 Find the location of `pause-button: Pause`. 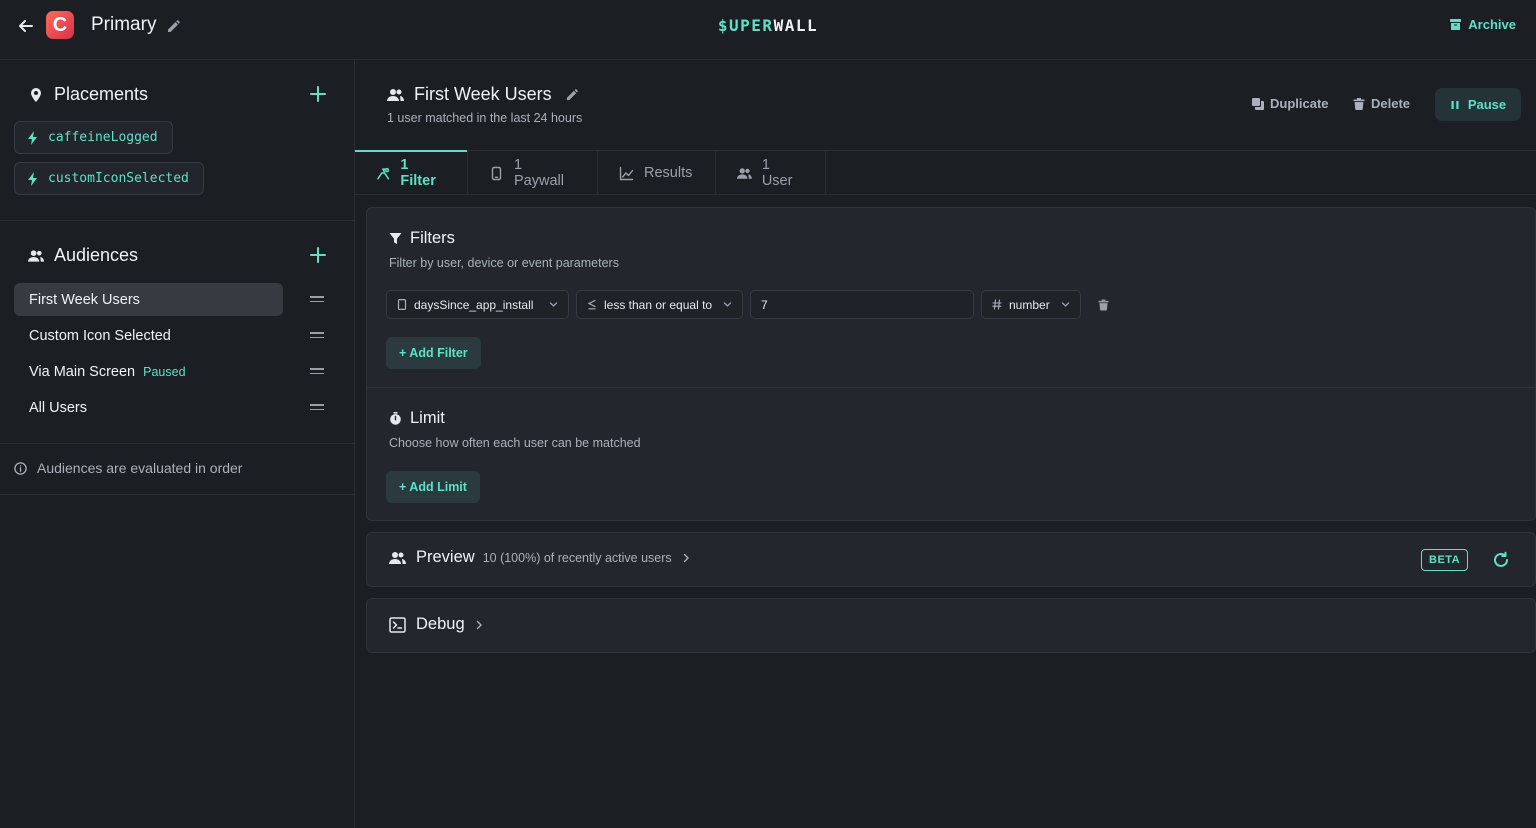

pause-button: Pause is located at coordinates (1478, 104).